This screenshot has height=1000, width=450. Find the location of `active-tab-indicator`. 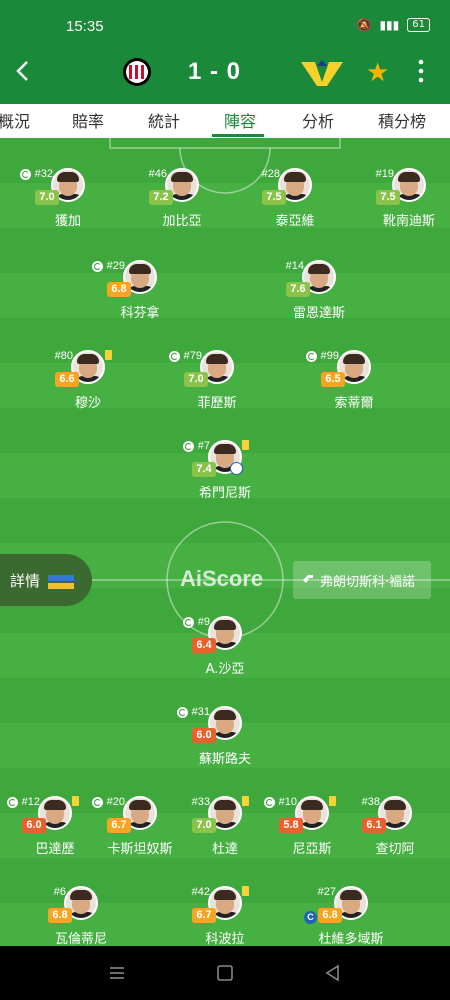

active-tab-indicator is located at coordinates (238, 135).